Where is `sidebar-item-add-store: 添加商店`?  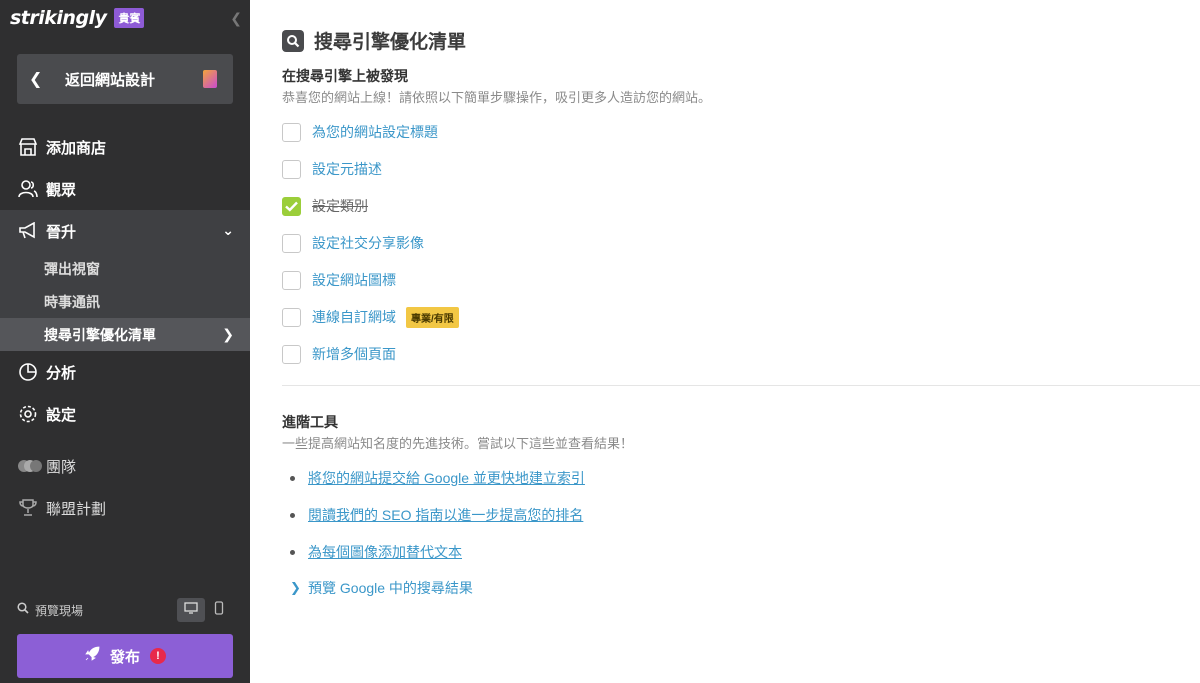
sidebar-item-add-store: 添加商店 is located at coordinates (125, 147).